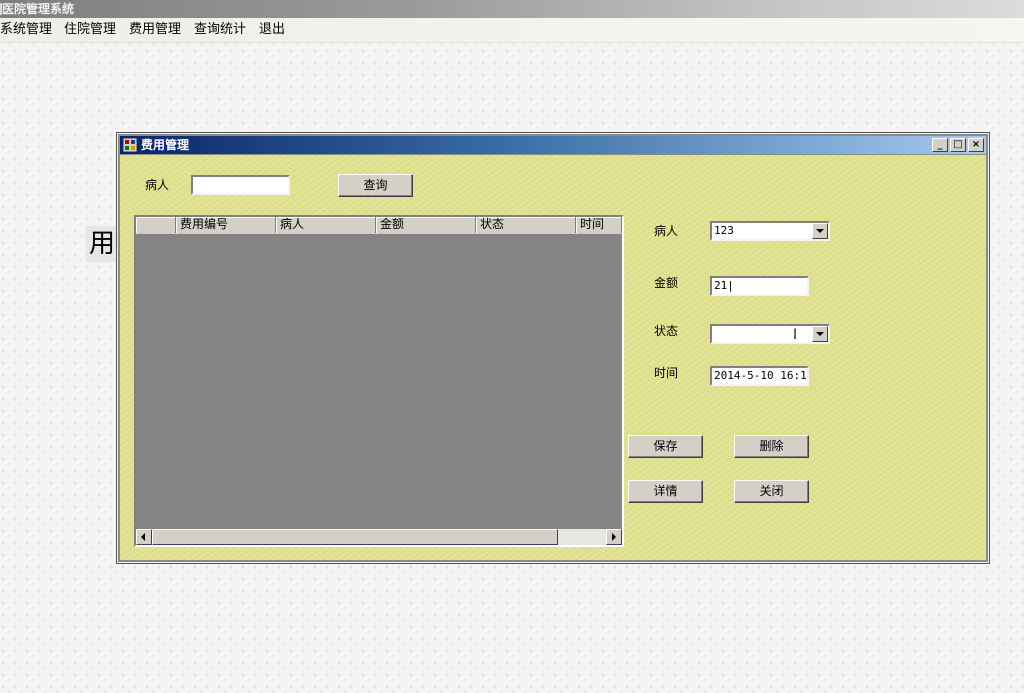 This screenshot has width=1024, height=693. Describe the element at coordinates (38, 9) in the screenshot. I see `app-title: 医院管理系统` at that location.